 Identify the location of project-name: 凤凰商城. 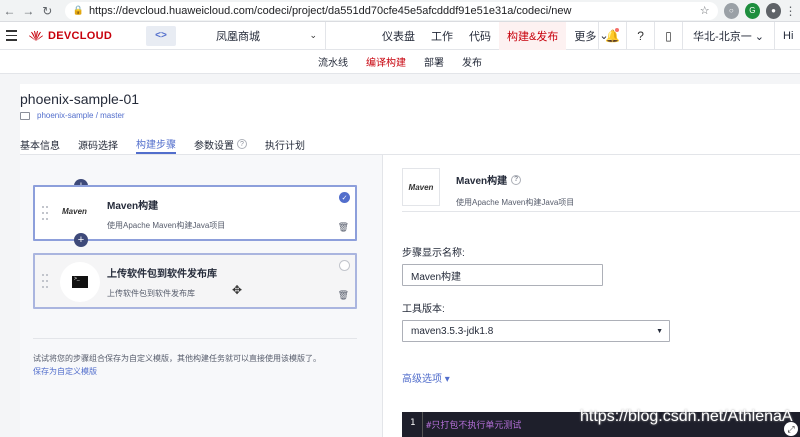
(238, 36).